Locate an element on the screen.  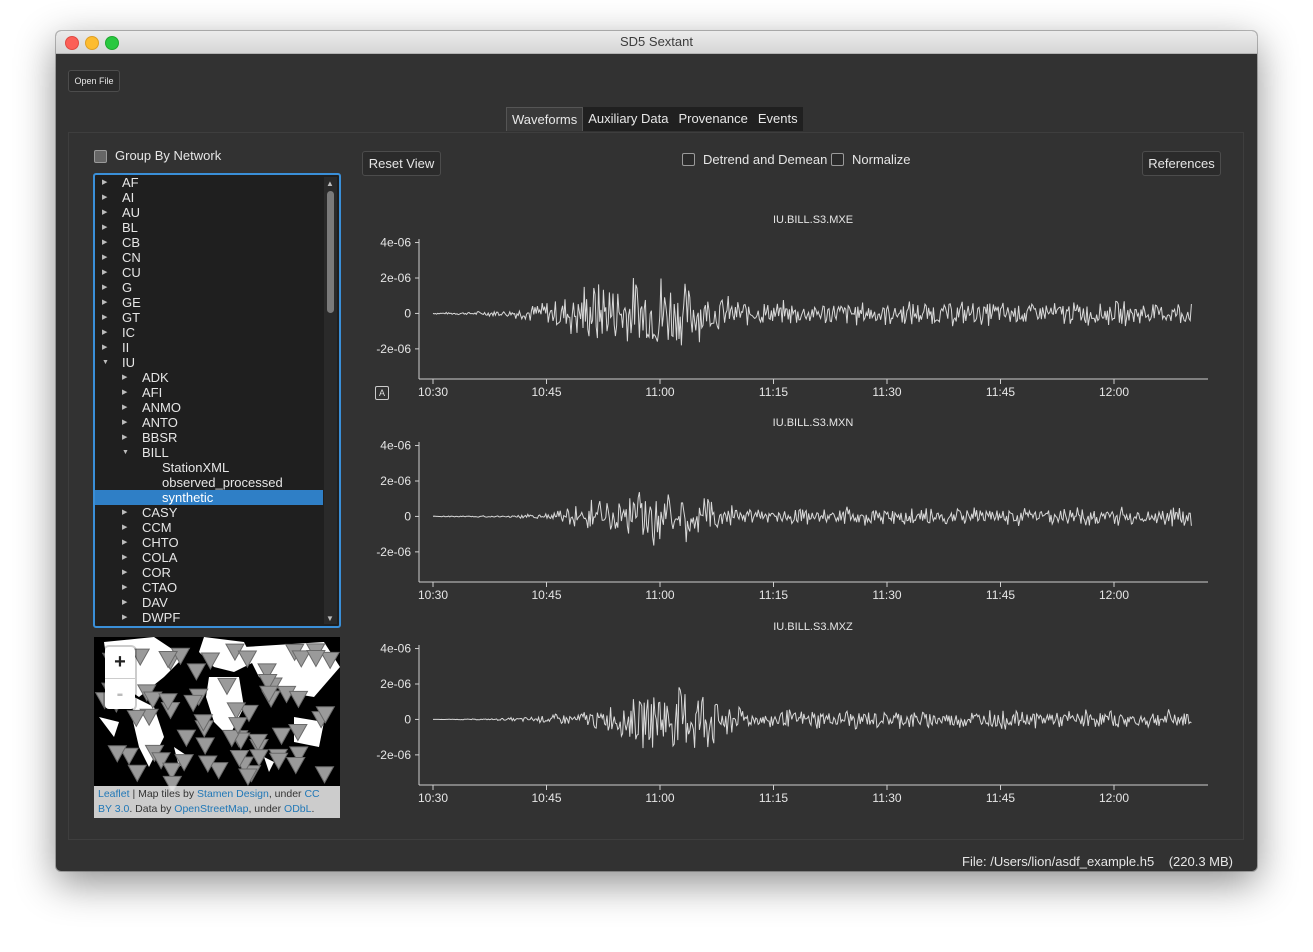
tree-item-bbsr: ▶ BBSR is located at coordinates (209, 437).